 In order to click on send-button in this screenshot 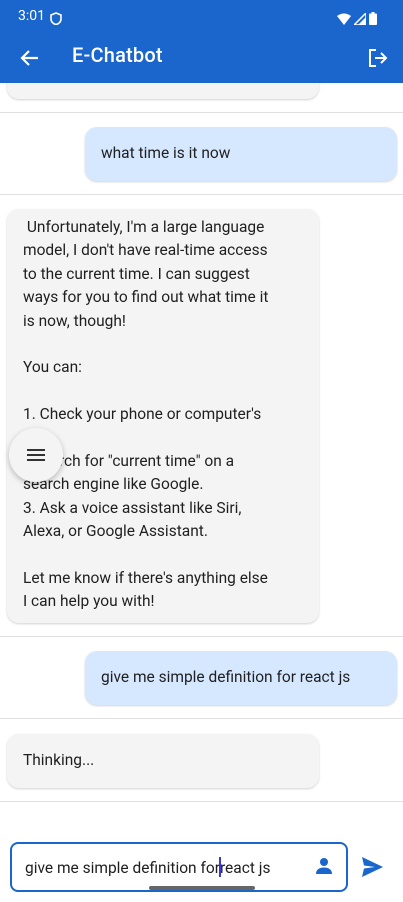, I will do `click(372, 867)`.